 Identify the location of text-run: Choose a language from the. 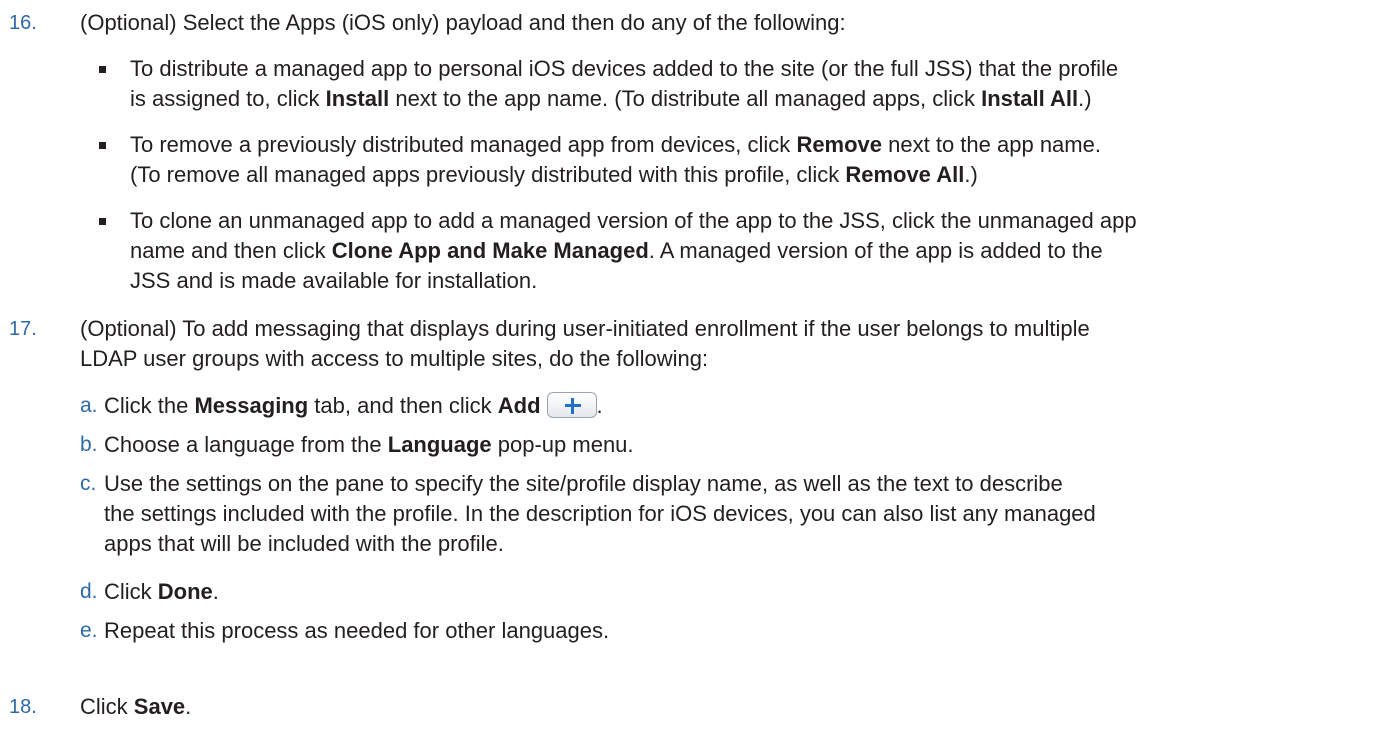
(246, 444).